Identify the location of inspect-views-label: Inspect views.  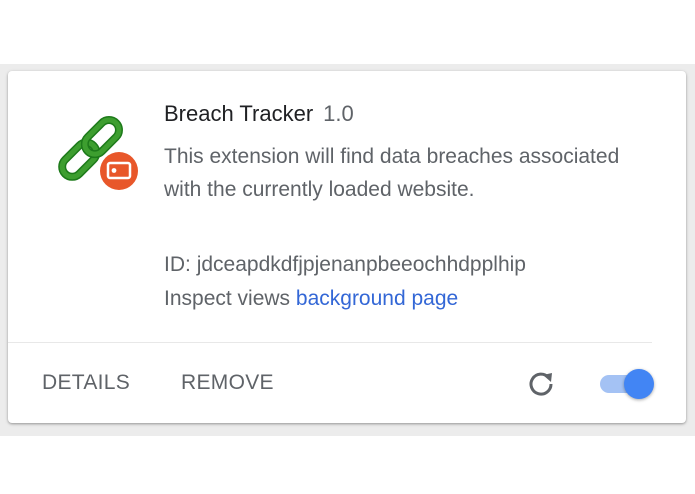
(227, 298).